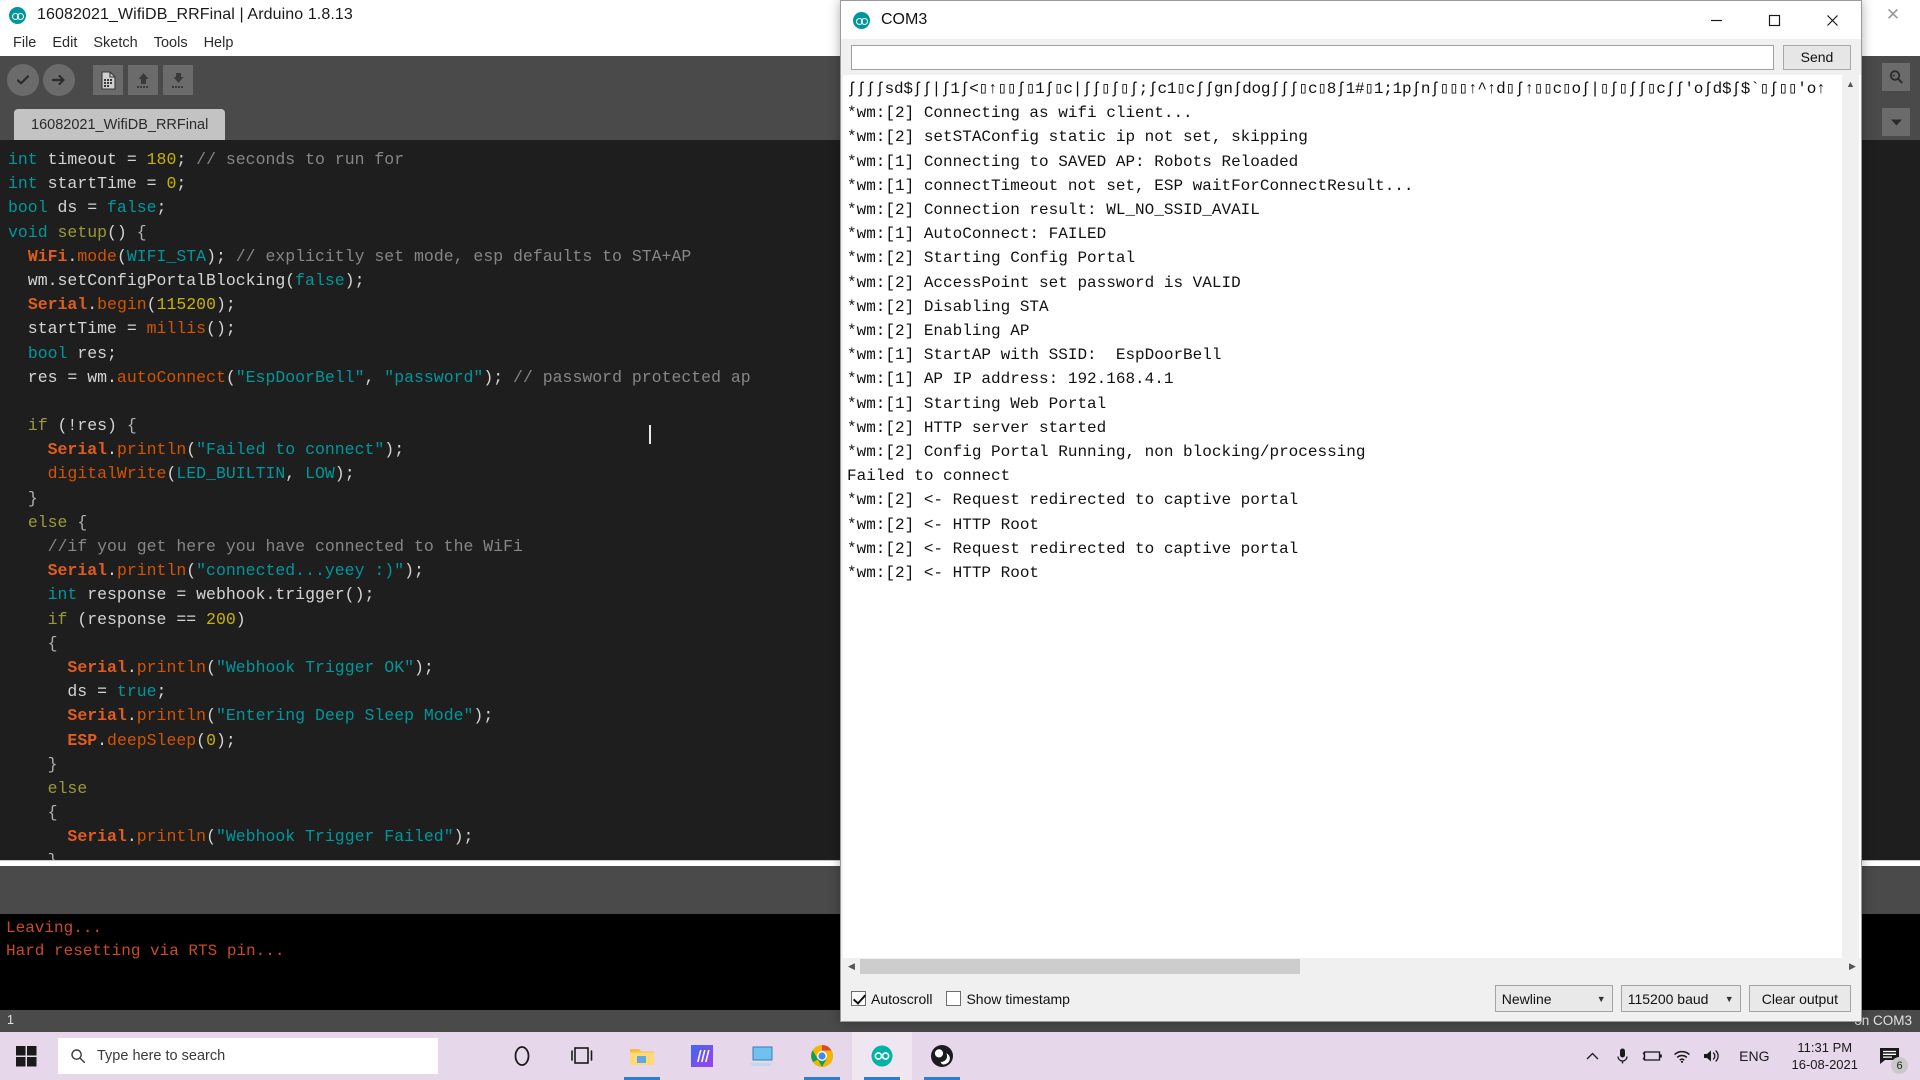 This screenshot has height=1080, width=1920. What do you see at coordinates (62, 595) in the screenshot?
I see `code-token: int` at bounding box center [62, 595].